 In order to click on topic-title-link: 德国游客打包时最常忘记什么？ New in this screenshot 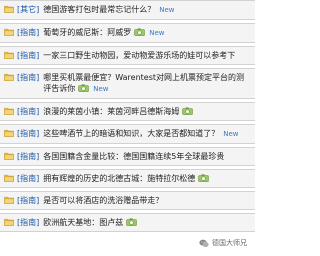, I will do `click(147, 10)`.